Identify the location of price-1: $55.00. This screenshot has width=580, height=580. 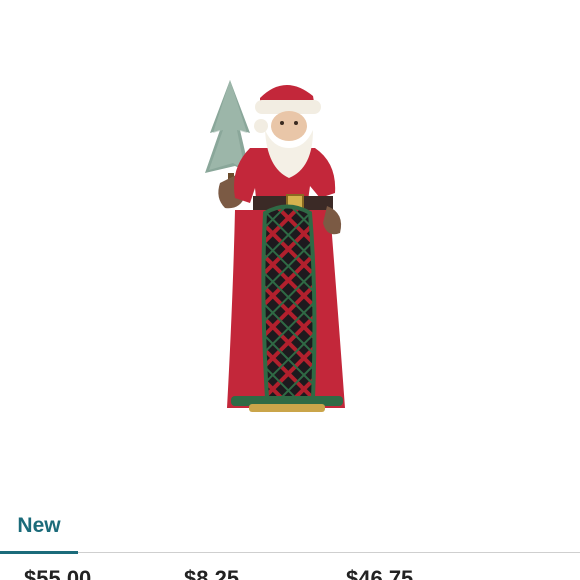
(58, 573).